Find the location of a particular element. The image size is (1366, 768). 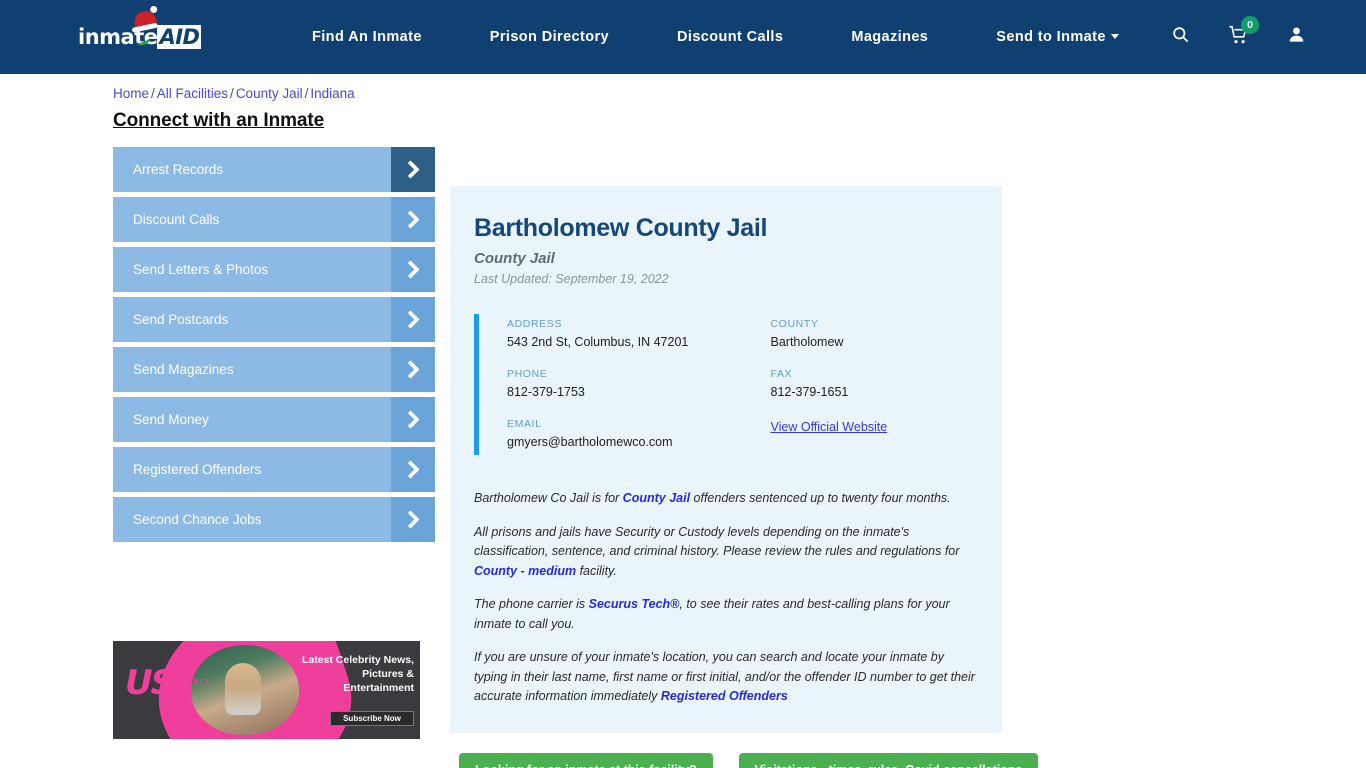

ad-subscribe-button: Subscribe Now is located at coordinates (372, 718).